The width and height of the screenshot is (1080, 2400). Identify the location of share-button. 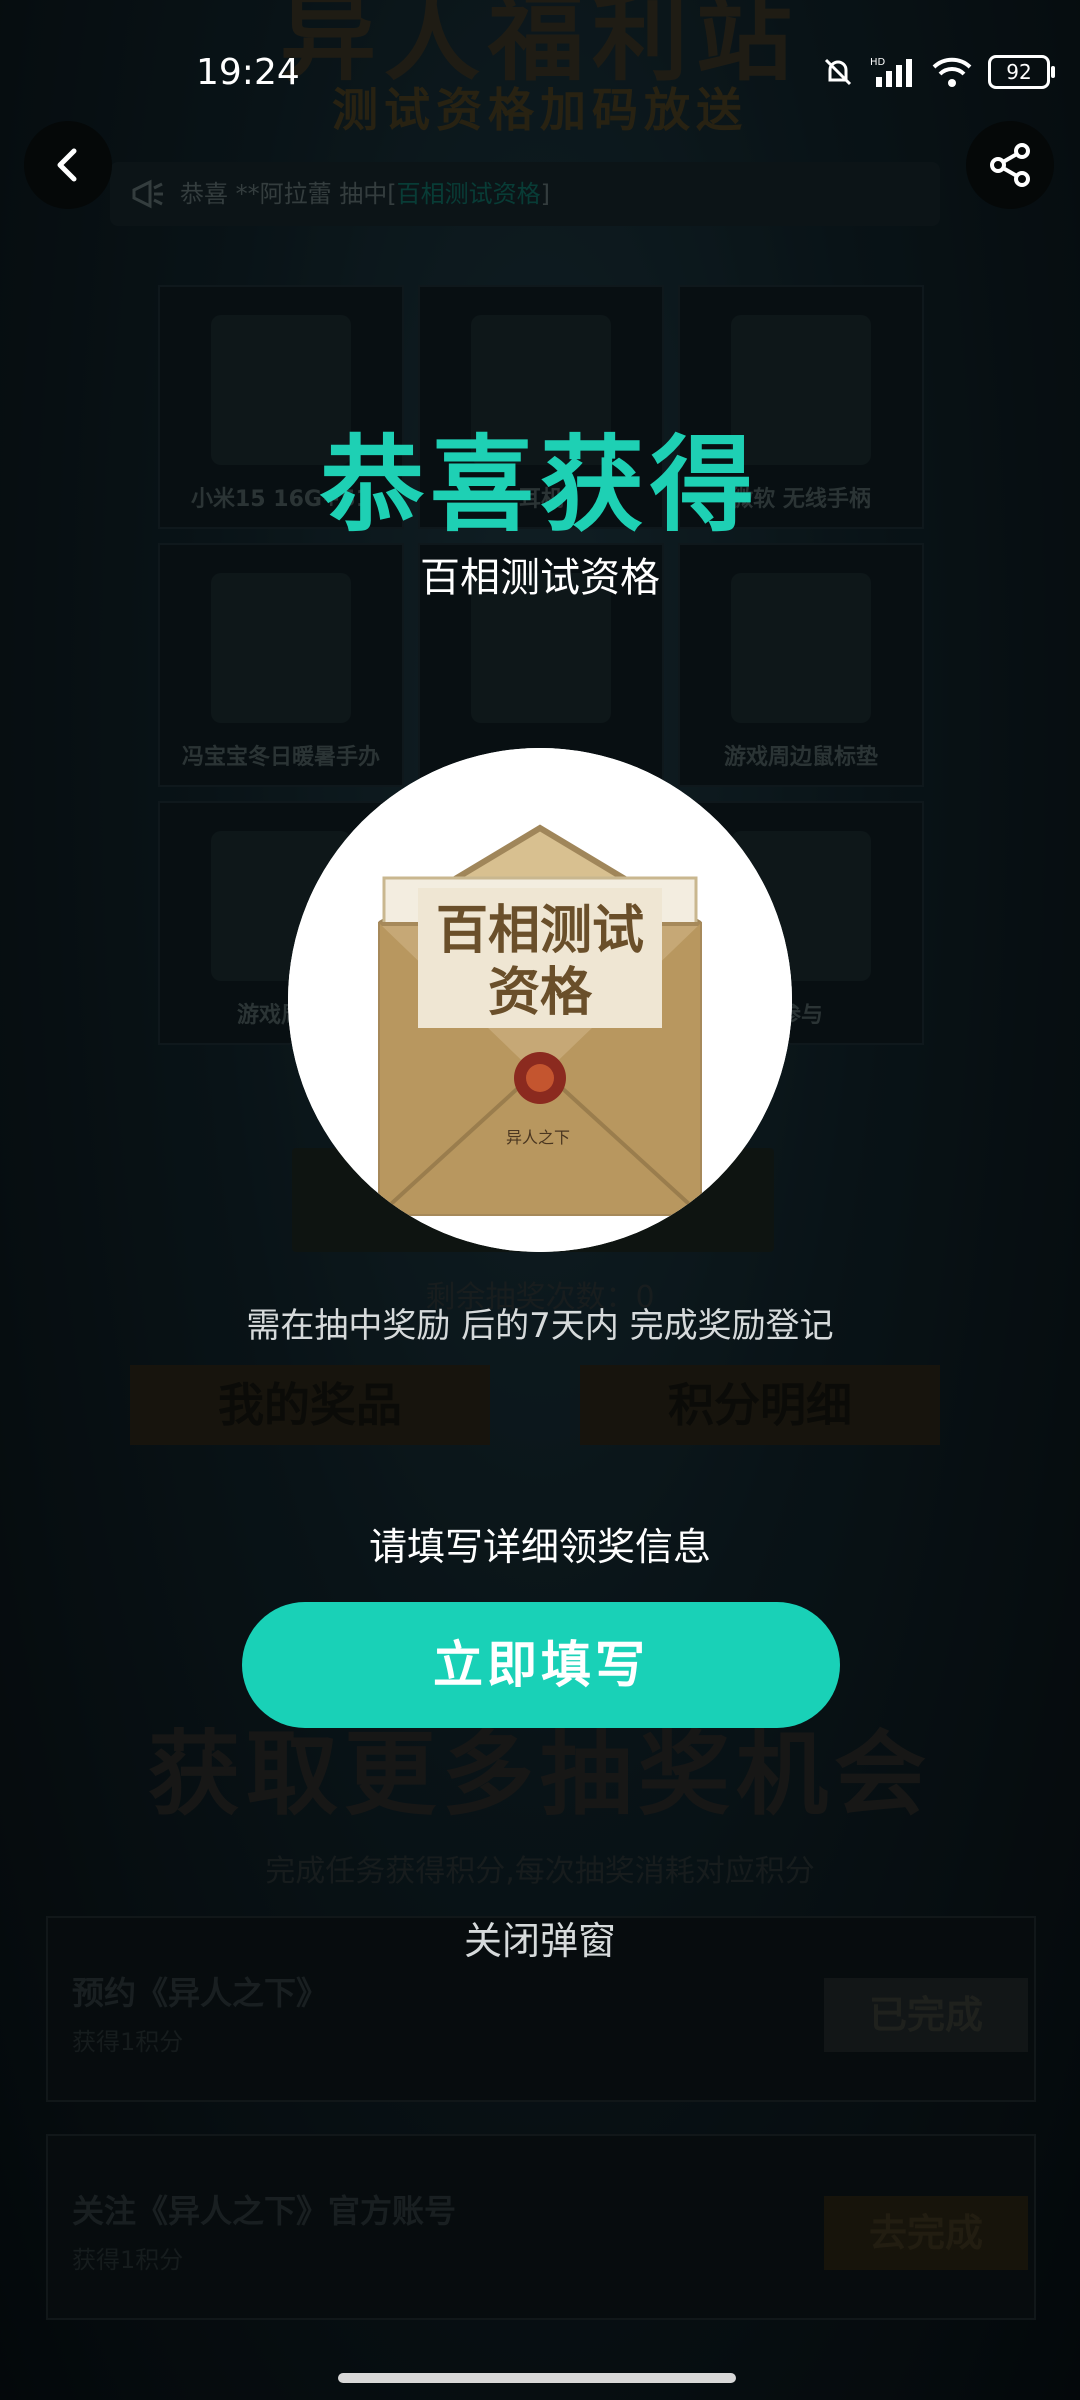
(1010, 165).